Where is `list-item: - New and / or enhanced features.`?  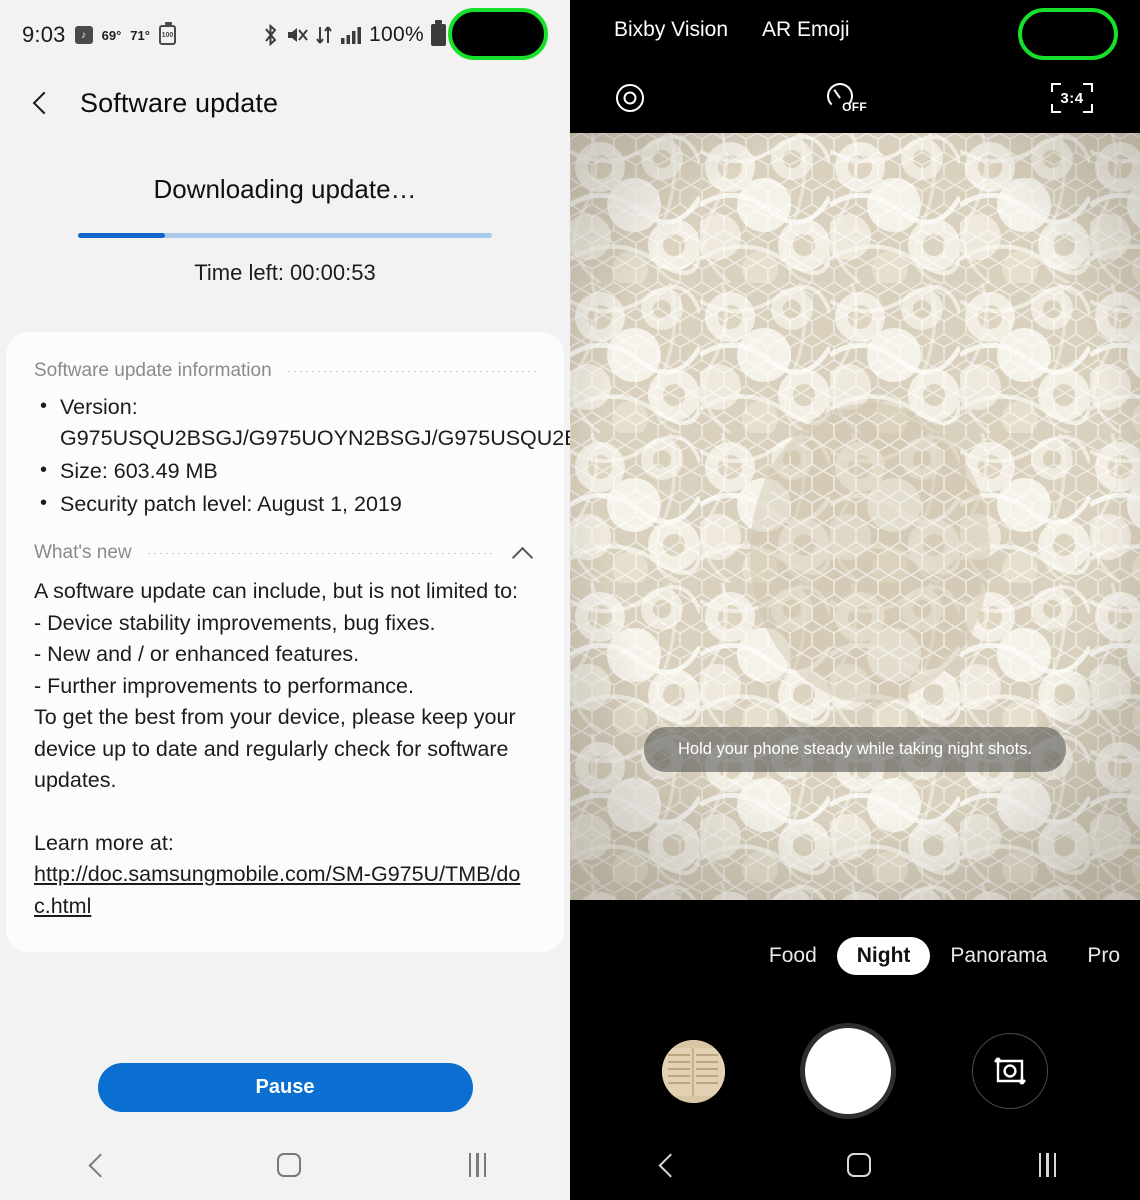 list-item: - New and / or enhanced features. is located at coordinates (197, 654).